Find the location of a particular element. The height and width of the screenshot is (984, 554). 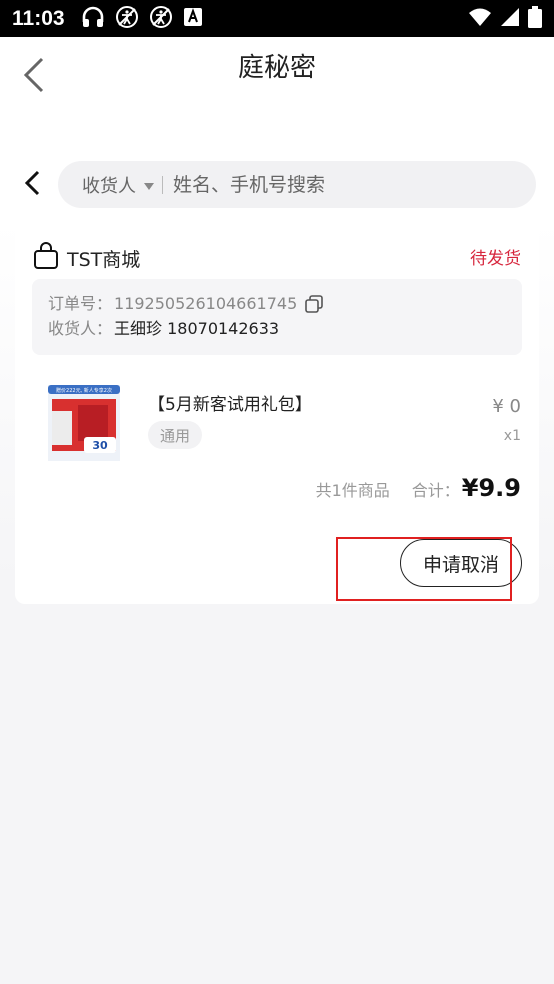

search-divider is located at coordinates (162, 184).